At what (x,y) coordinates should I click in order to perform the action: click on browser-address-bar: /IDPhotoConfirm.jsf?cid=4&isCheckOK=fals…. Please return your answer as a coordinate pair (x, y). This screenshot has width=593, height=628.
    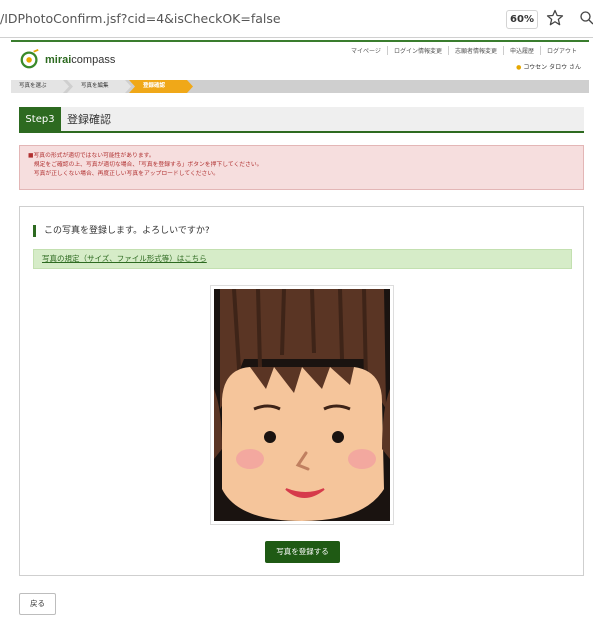
    Looking at the image, I should click on (296, 19).